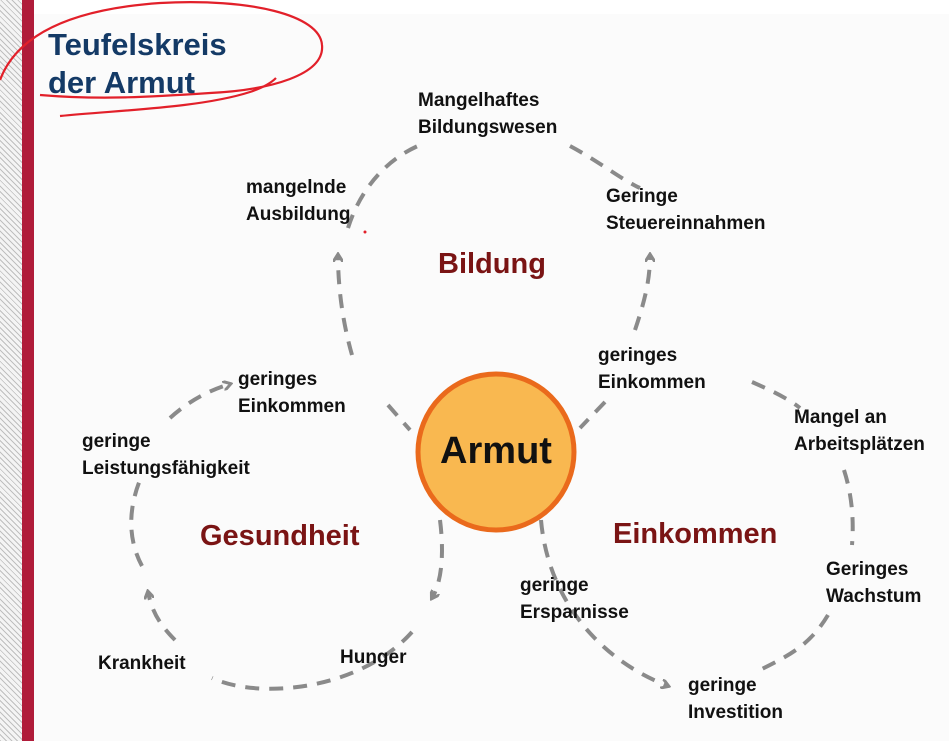 Image resolution: width=949 pixels, height=741 pixels. I want to click on title-line-1: Teufelskreis, so click(137, 44).